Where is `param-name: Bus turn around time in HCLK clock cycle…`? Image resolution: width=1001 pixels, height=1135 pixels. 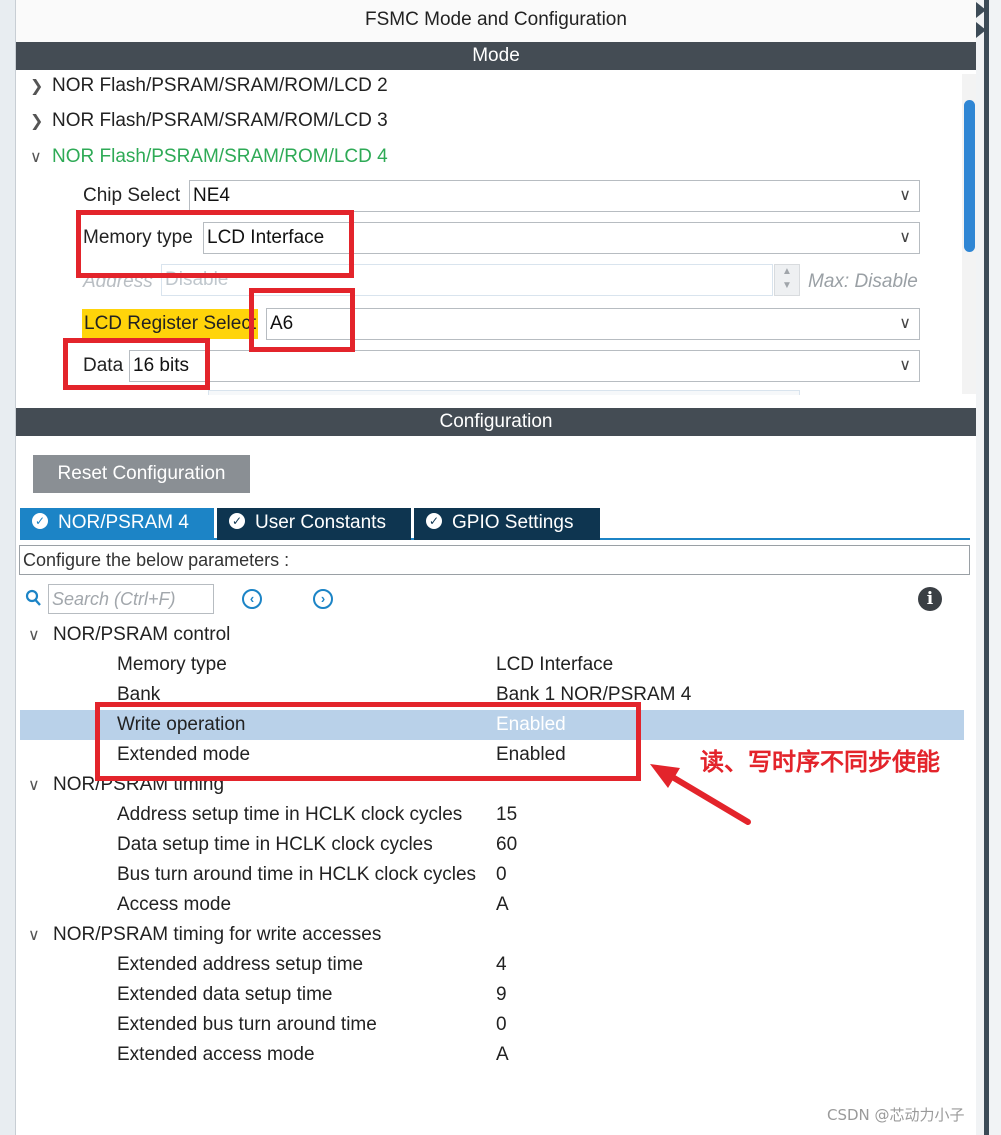
param-name: Bus turn around time in HCLK clock cycle… is located at coordinates (297, 874).